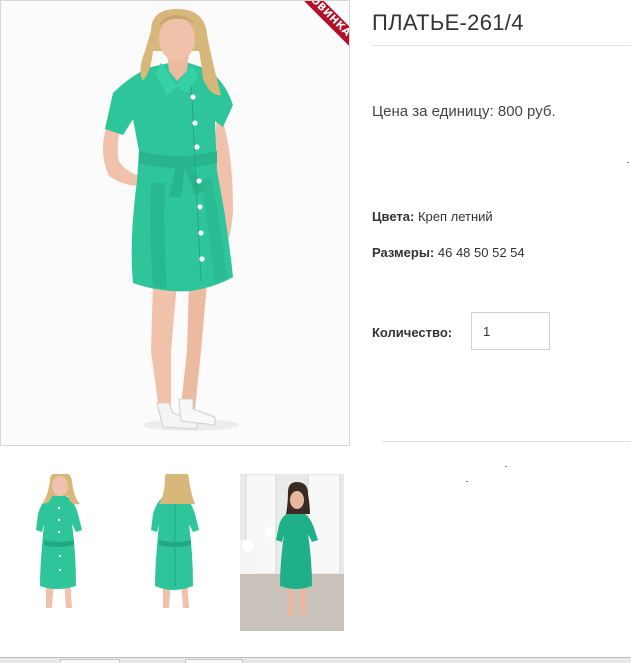 The height and width of the screenshot is (663, 631). I want to click on thumbnail-interior-illustration, so click(292, 552).